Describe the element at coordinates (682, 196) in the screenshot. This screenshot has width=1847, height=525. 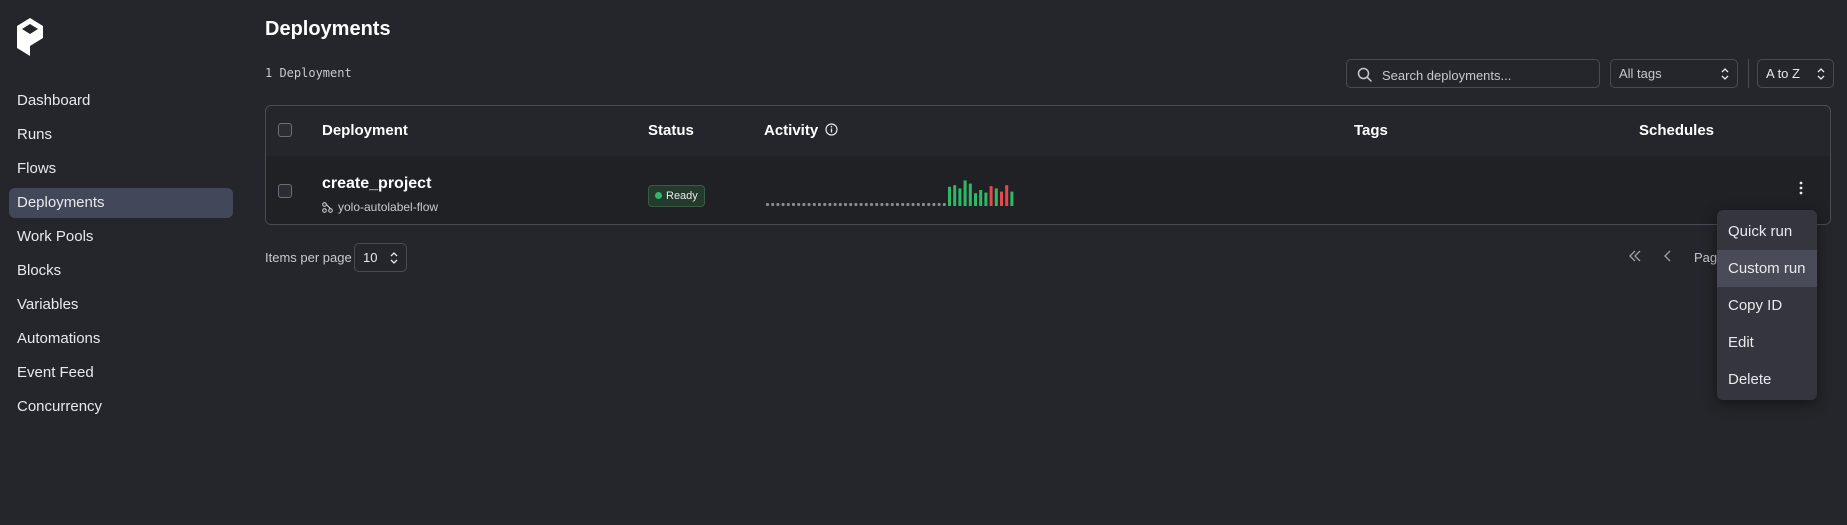
I see `status-label: Ready` at that location.